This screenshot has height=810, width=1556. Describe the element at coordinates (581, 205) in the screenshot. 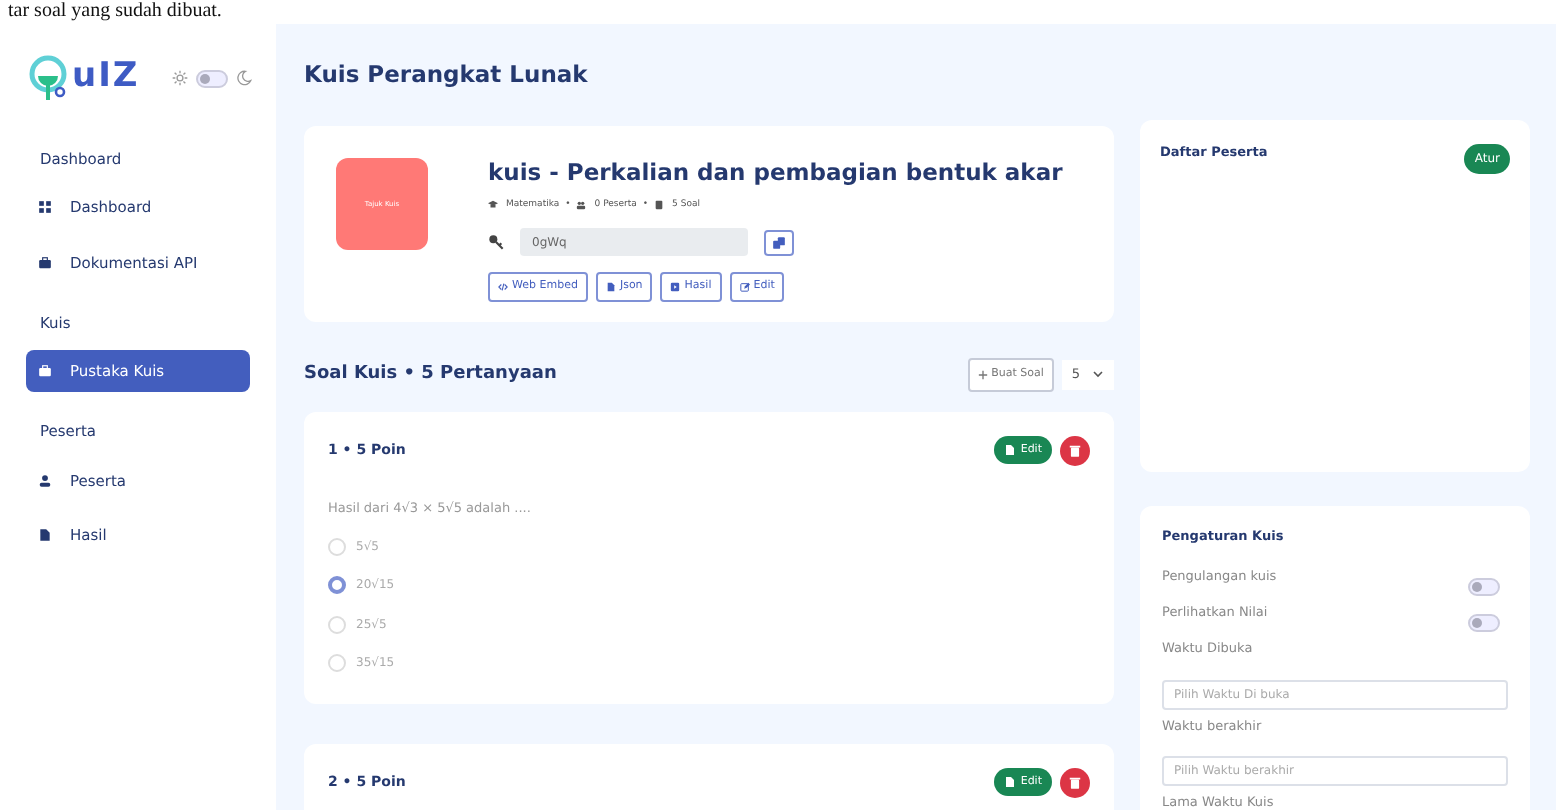

I see `users-icon` at that location.